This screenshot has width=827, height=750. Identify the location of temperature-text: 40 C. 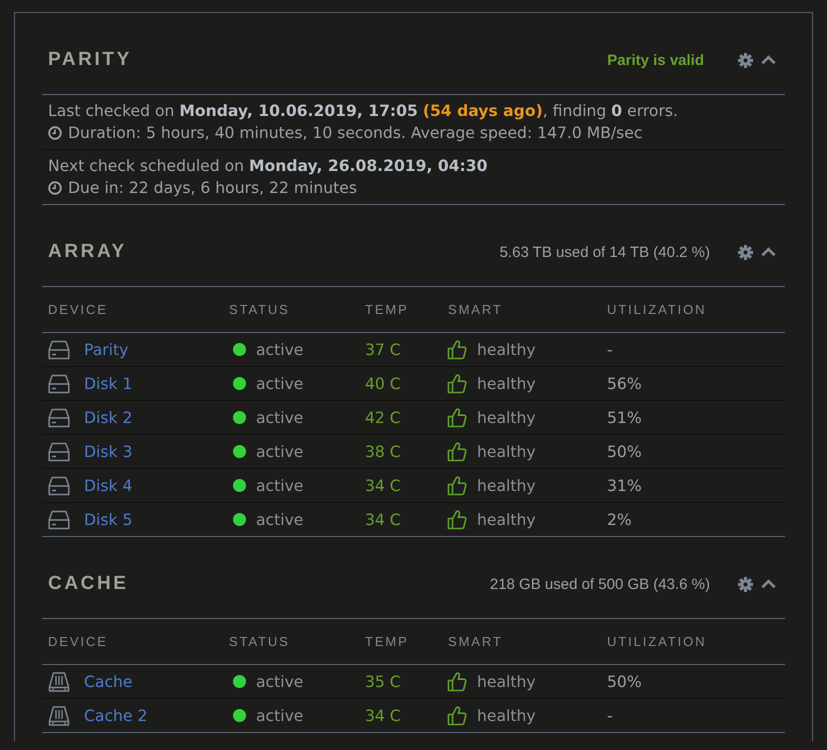
(383, 383).